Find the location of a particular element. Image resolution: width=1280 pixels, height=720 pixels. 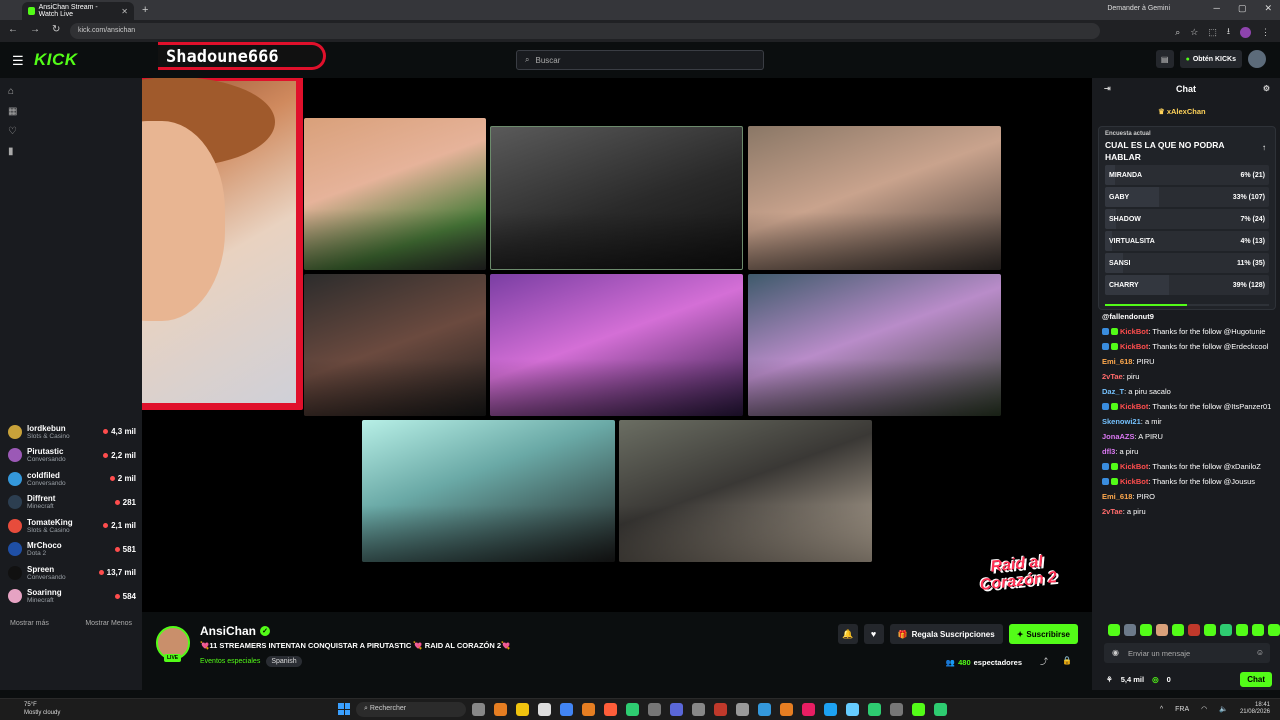

home-icon: ⌂ is located at coordinates (12, 91).